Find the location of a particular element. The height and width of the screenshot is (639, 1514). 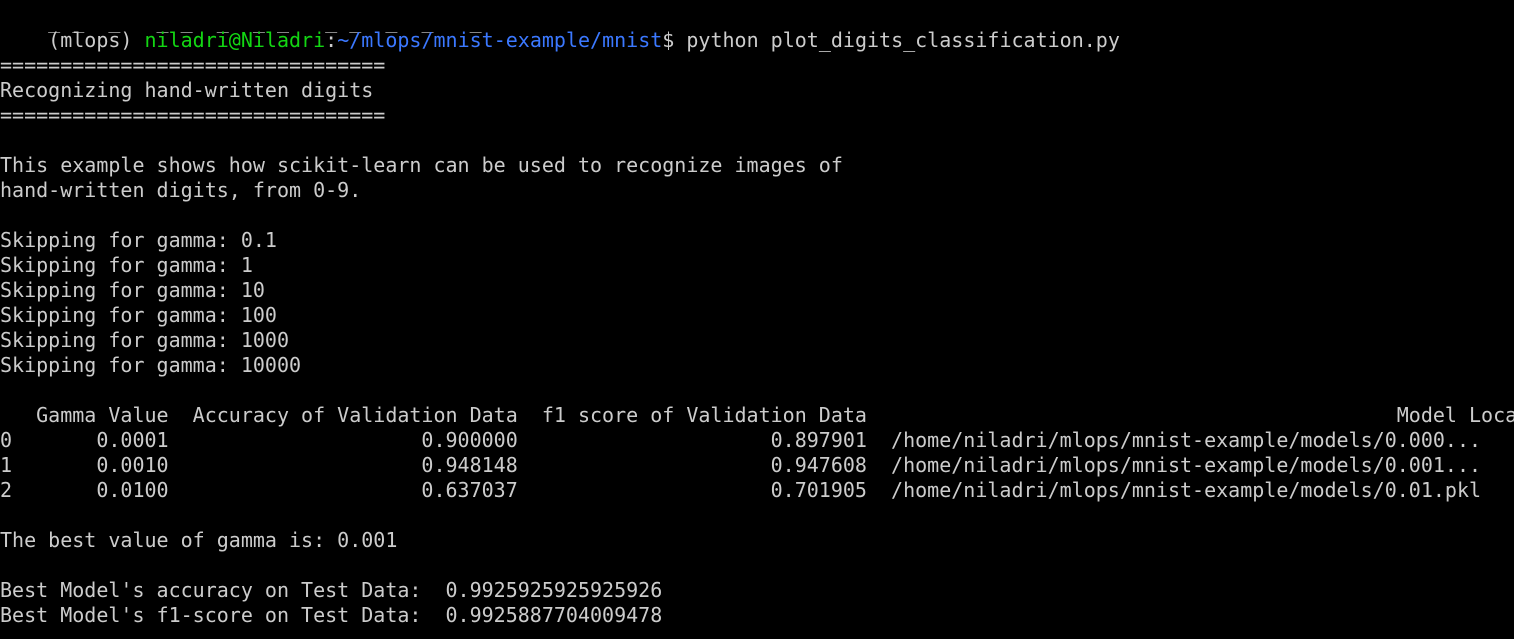

skipping-line: Skipping for gamma: 10000 is located at coordinates (151, 365).